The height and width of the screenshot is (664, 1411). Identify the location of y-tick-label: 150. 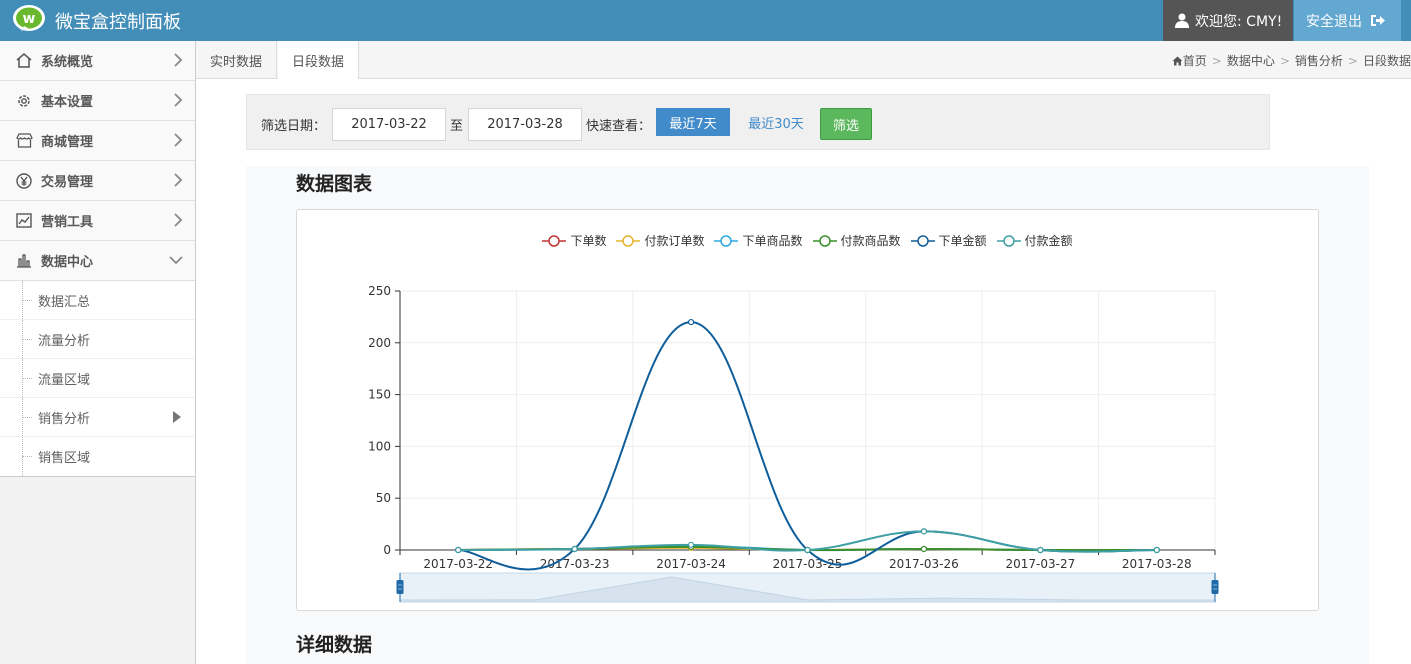
(379, 395).